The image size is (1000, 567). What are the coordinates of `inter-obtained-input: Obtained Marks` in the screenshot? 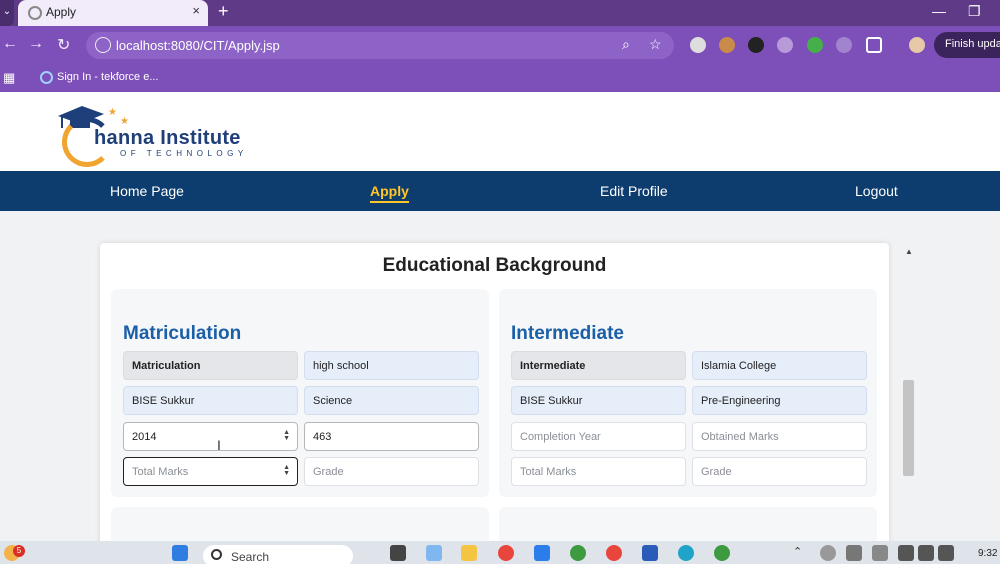 It's located at (779, 436).